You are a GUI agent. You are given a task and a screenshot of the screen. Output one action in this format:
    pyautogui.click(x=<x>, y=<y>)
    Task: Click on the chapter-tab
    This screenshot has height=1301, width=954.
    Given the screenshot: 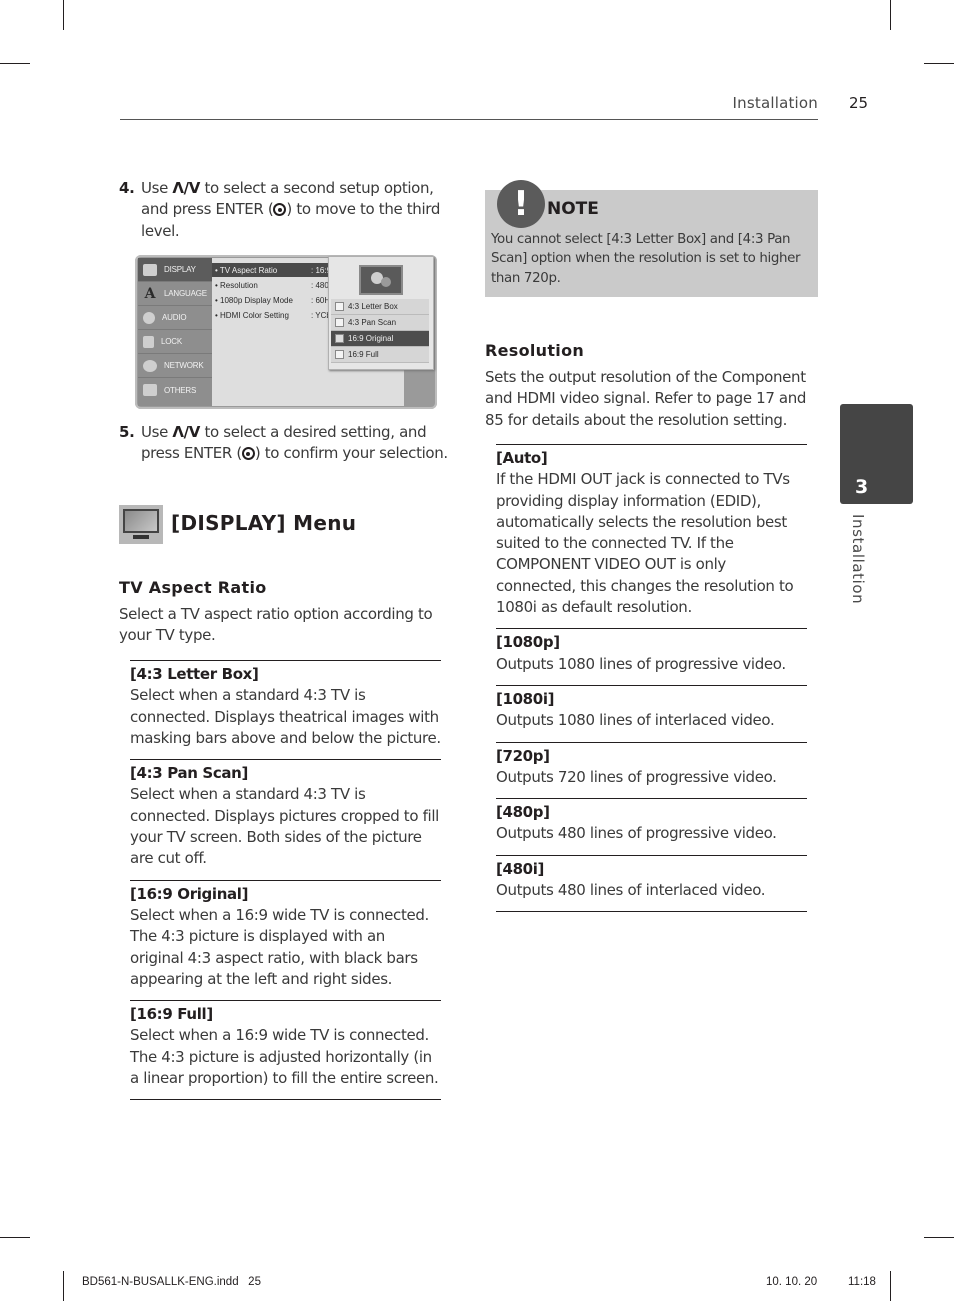 What is the action you would take?
    pyautogui.click(x=876, y=454)
    